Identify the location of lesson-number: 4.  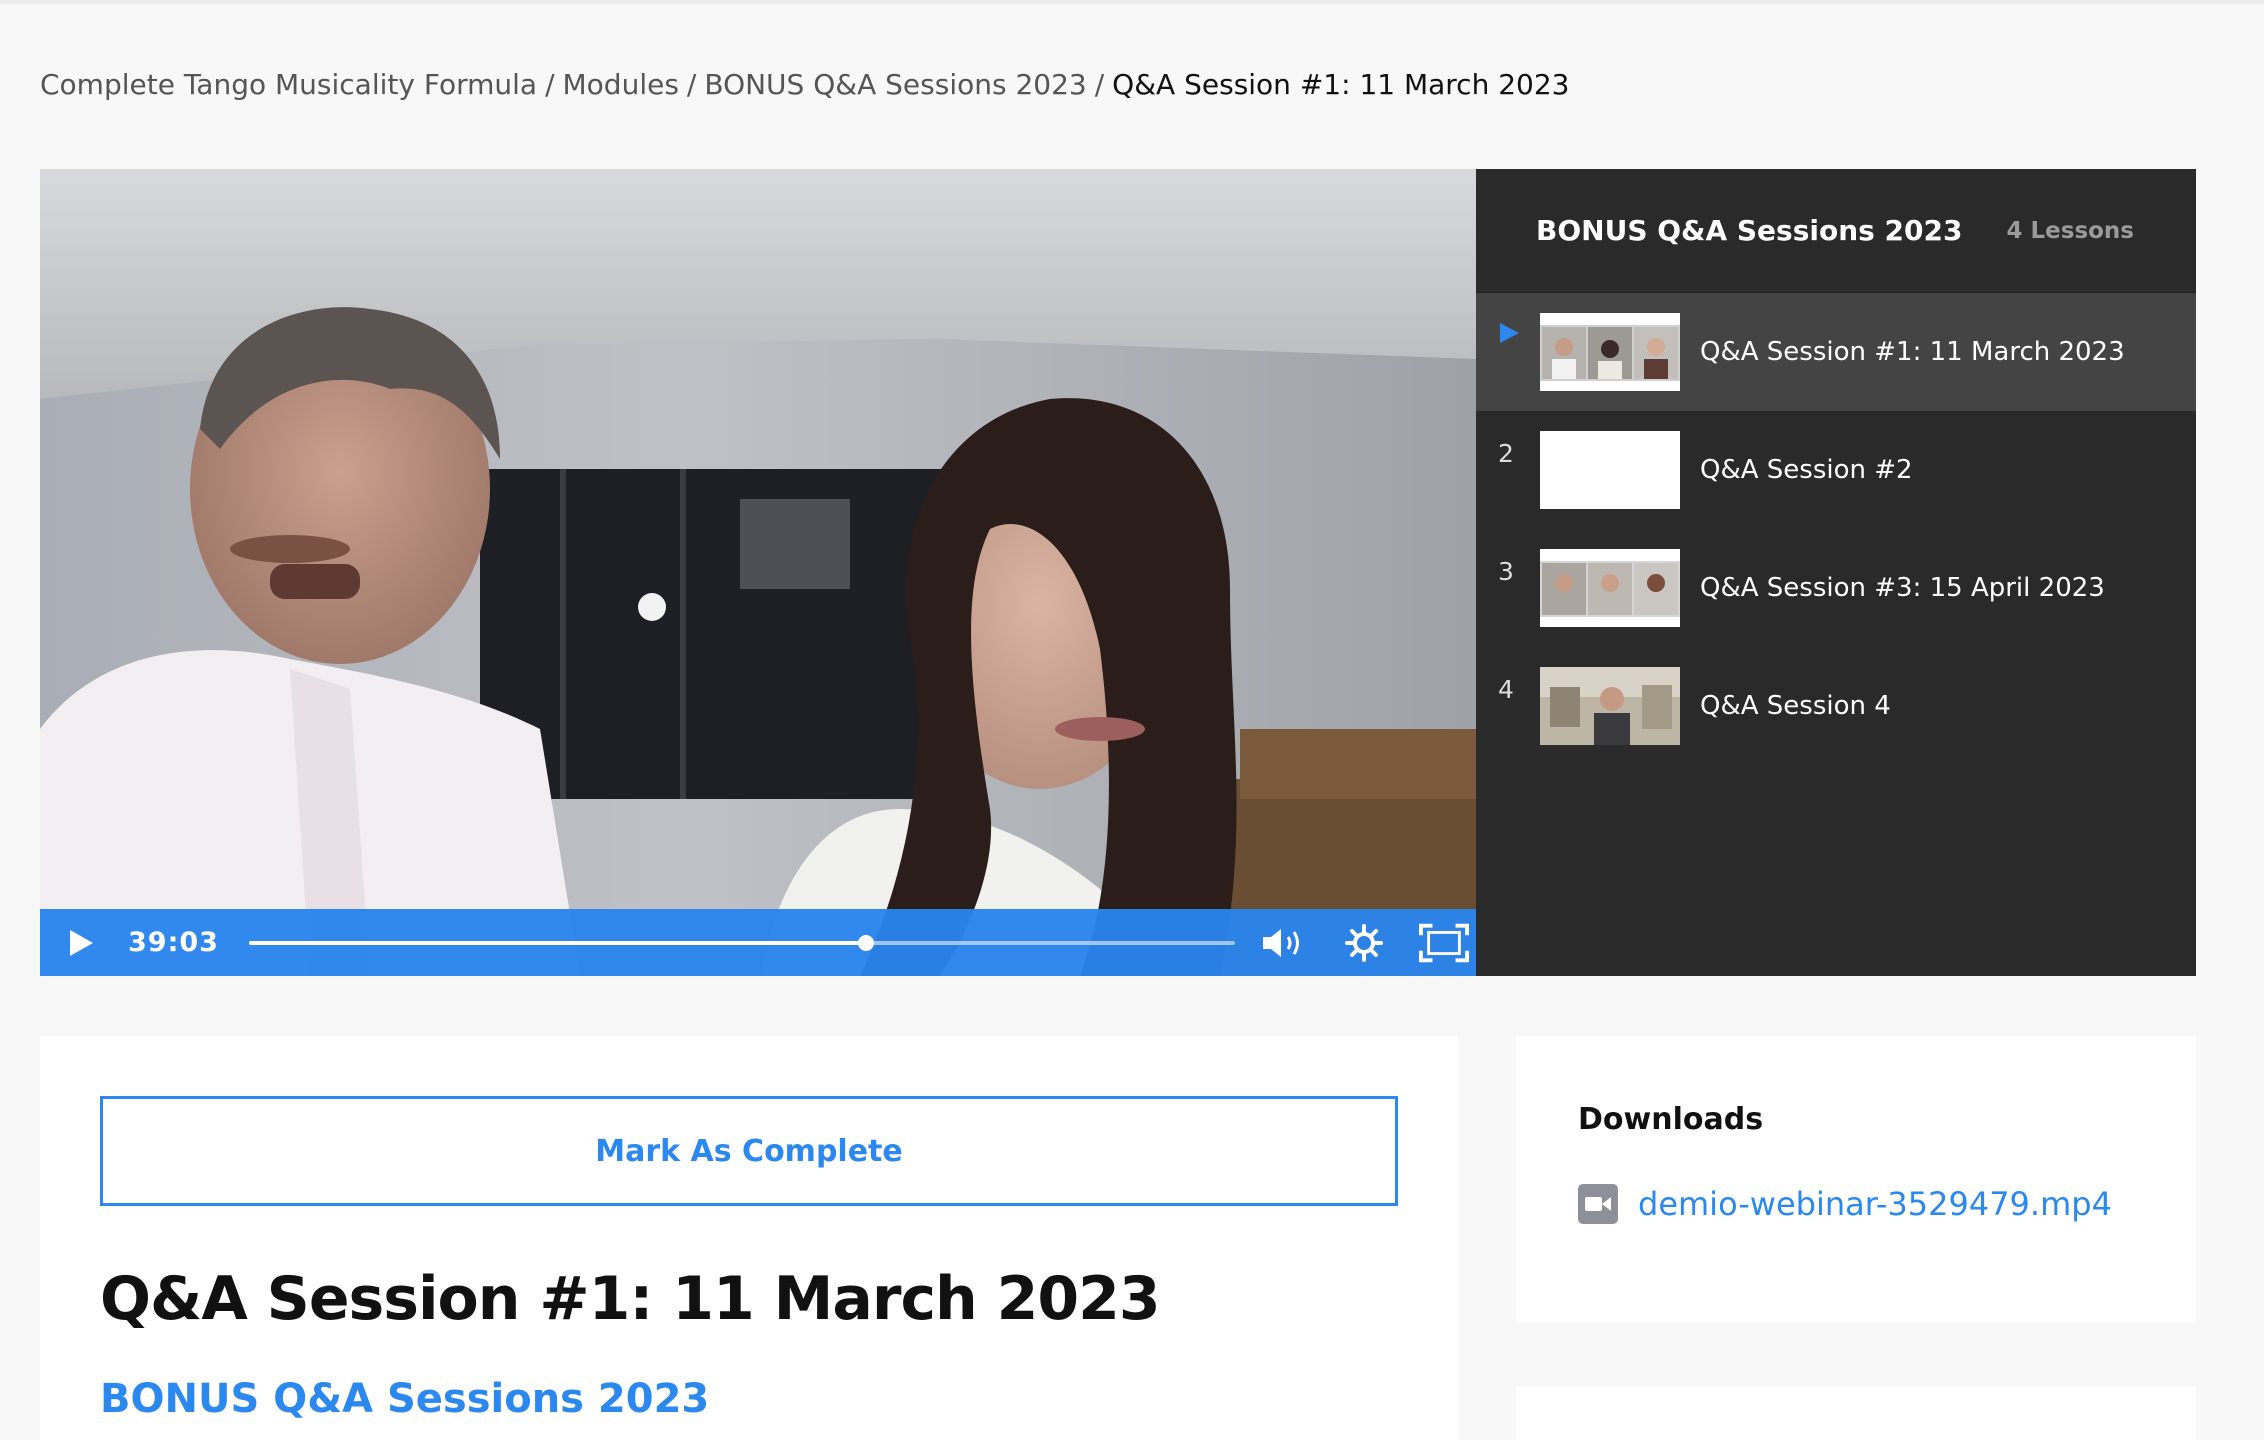
(1506, 689).